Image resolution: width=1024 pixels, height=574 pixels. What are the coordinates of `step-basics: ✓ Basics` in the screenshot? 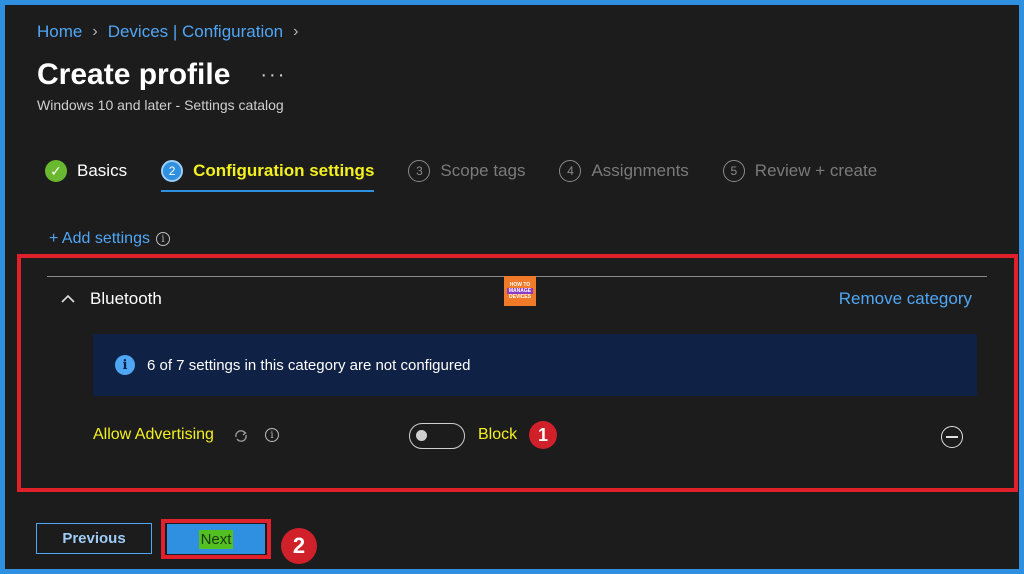 It's located at (86, 171).